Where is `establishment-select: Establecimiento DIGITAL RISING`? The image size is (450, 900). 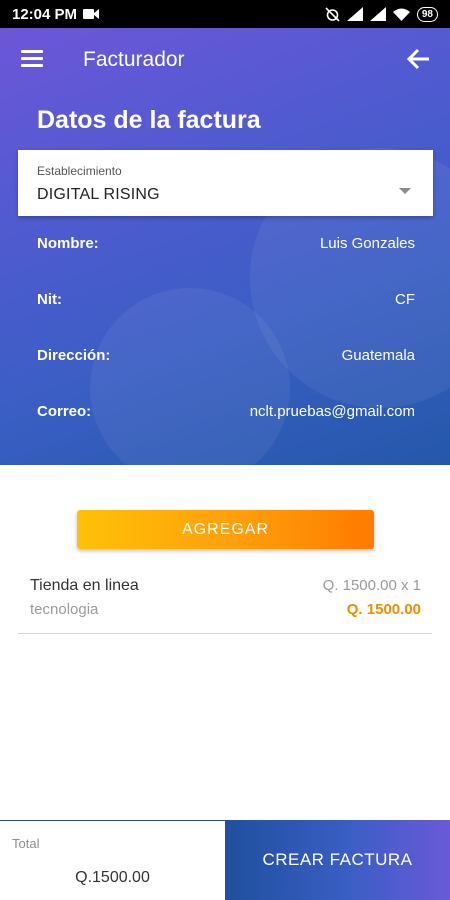 establishment-select: Establecimiento DIGITAL RISING is located at coordinates (225, 183).